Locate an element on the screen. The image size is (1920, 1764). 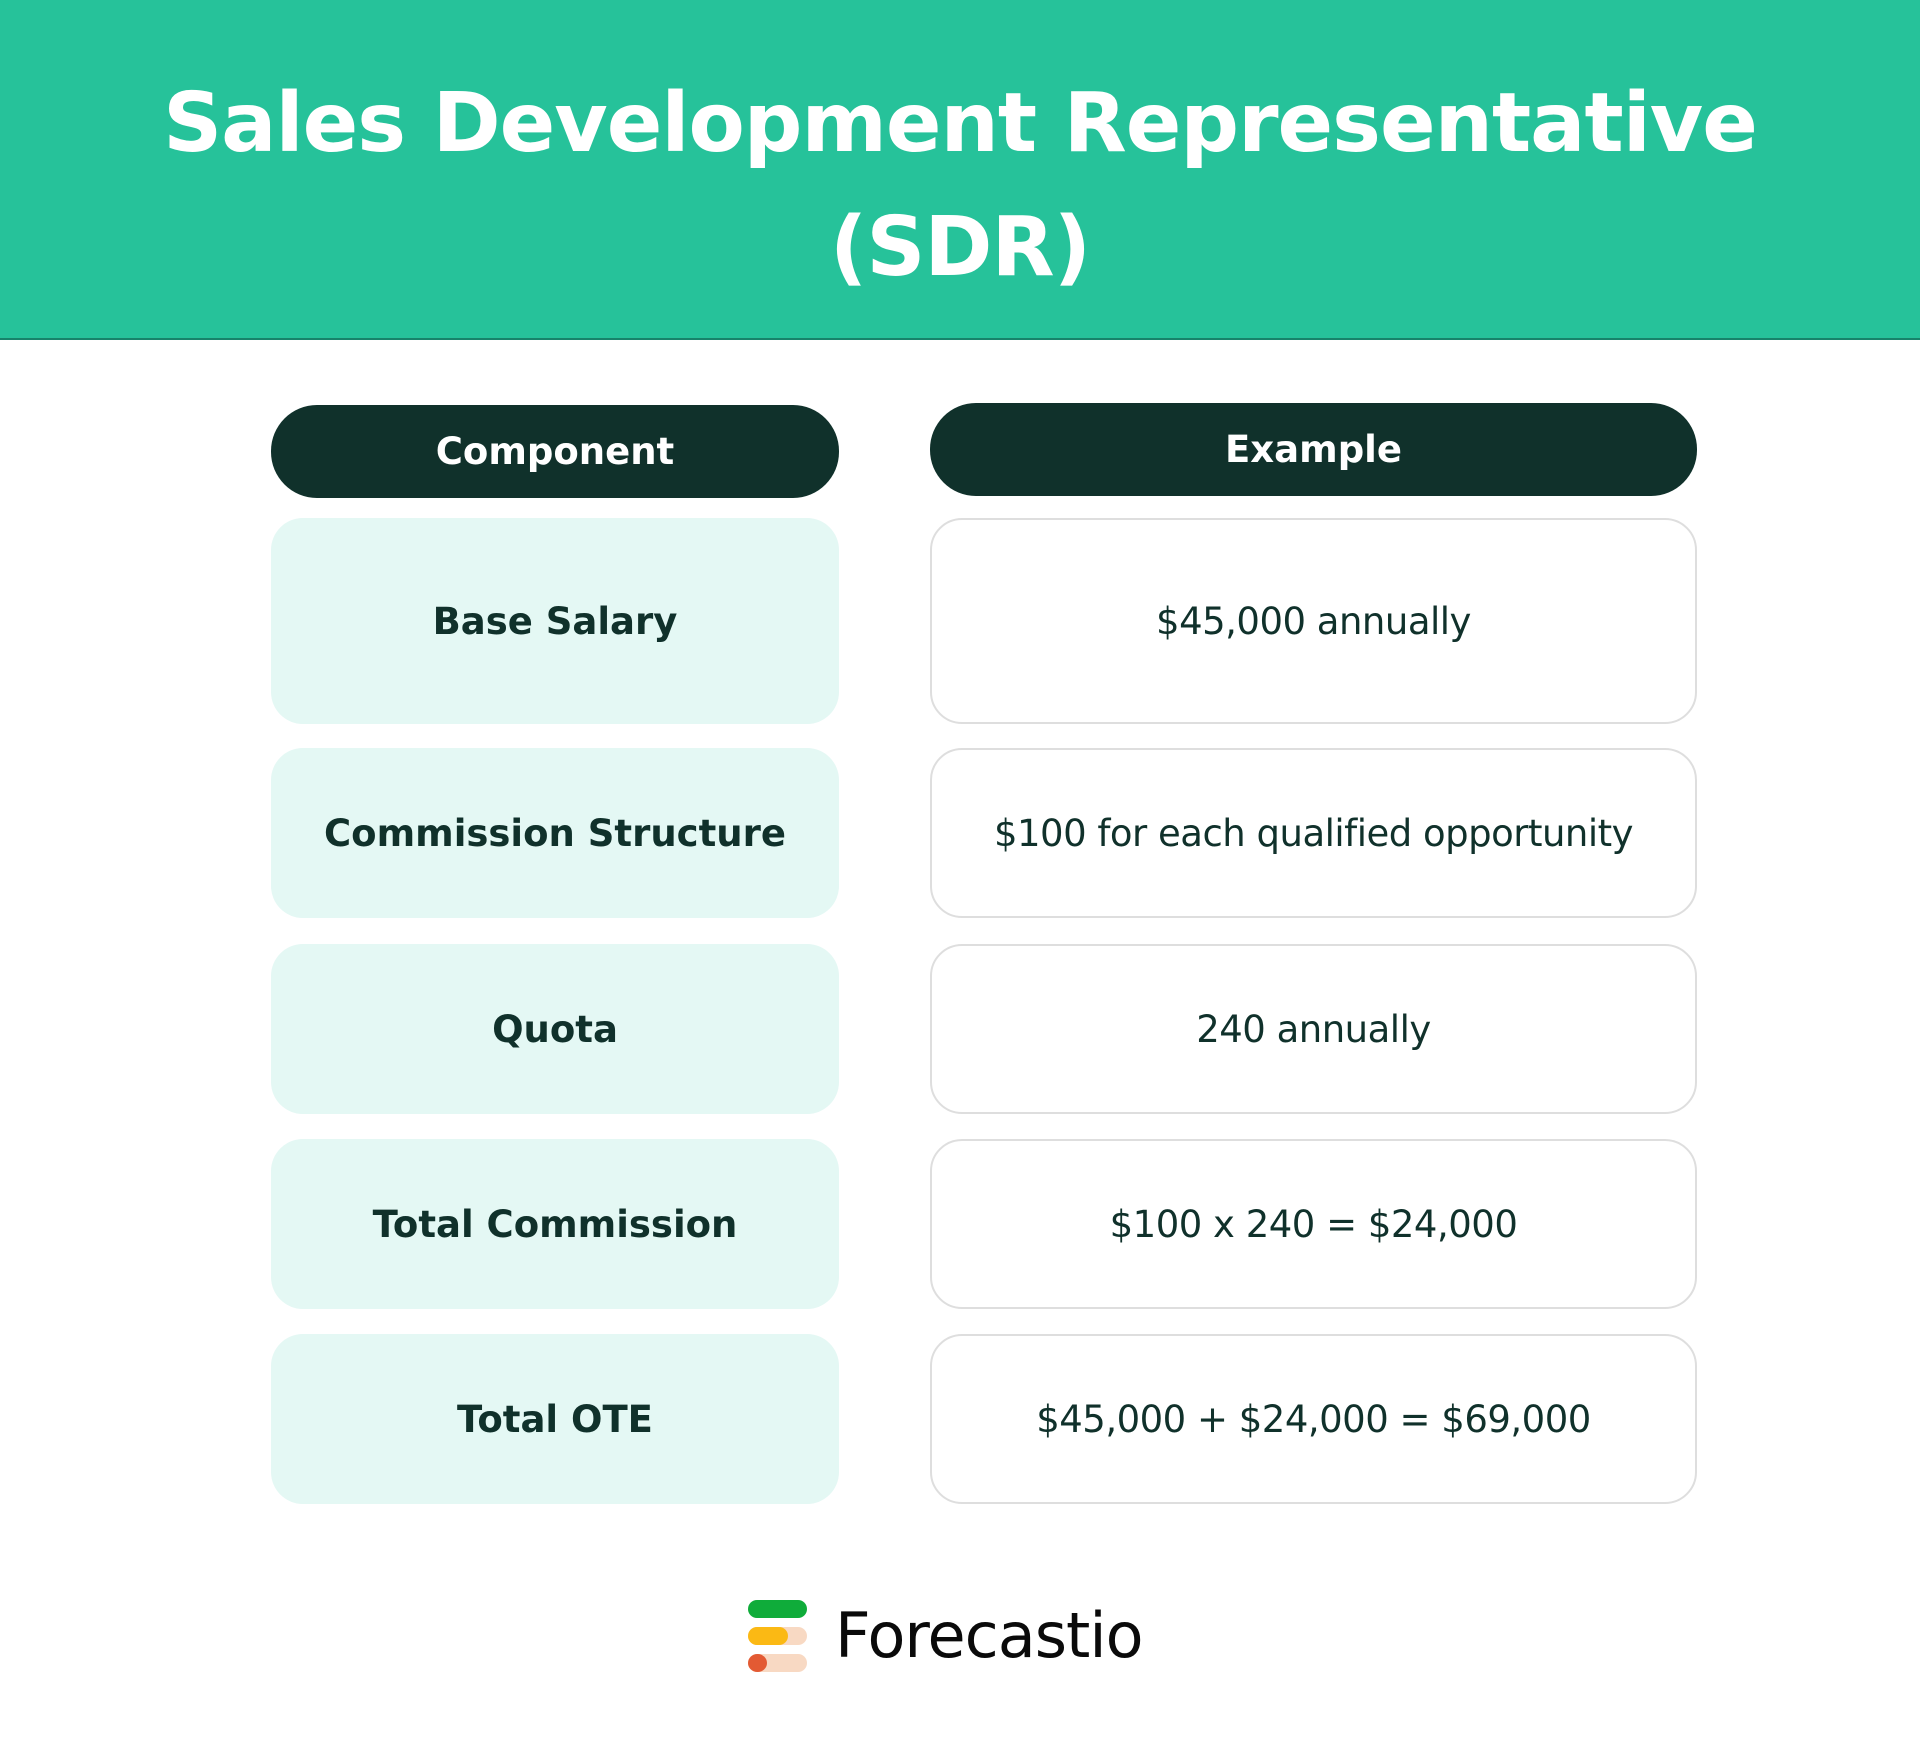
component-cell-total-ote: Total OTE is located at coordinates (555, 1419).